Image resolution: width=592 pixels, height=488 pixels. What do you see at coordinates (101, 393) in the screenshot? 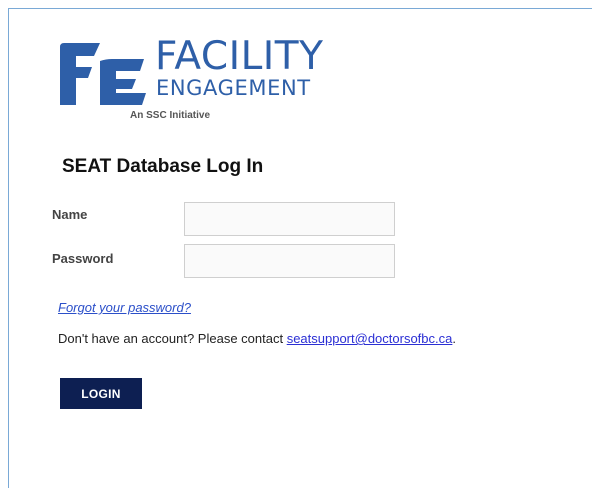
I see `login-button: LOGIN` at bounding box center [101, 393].